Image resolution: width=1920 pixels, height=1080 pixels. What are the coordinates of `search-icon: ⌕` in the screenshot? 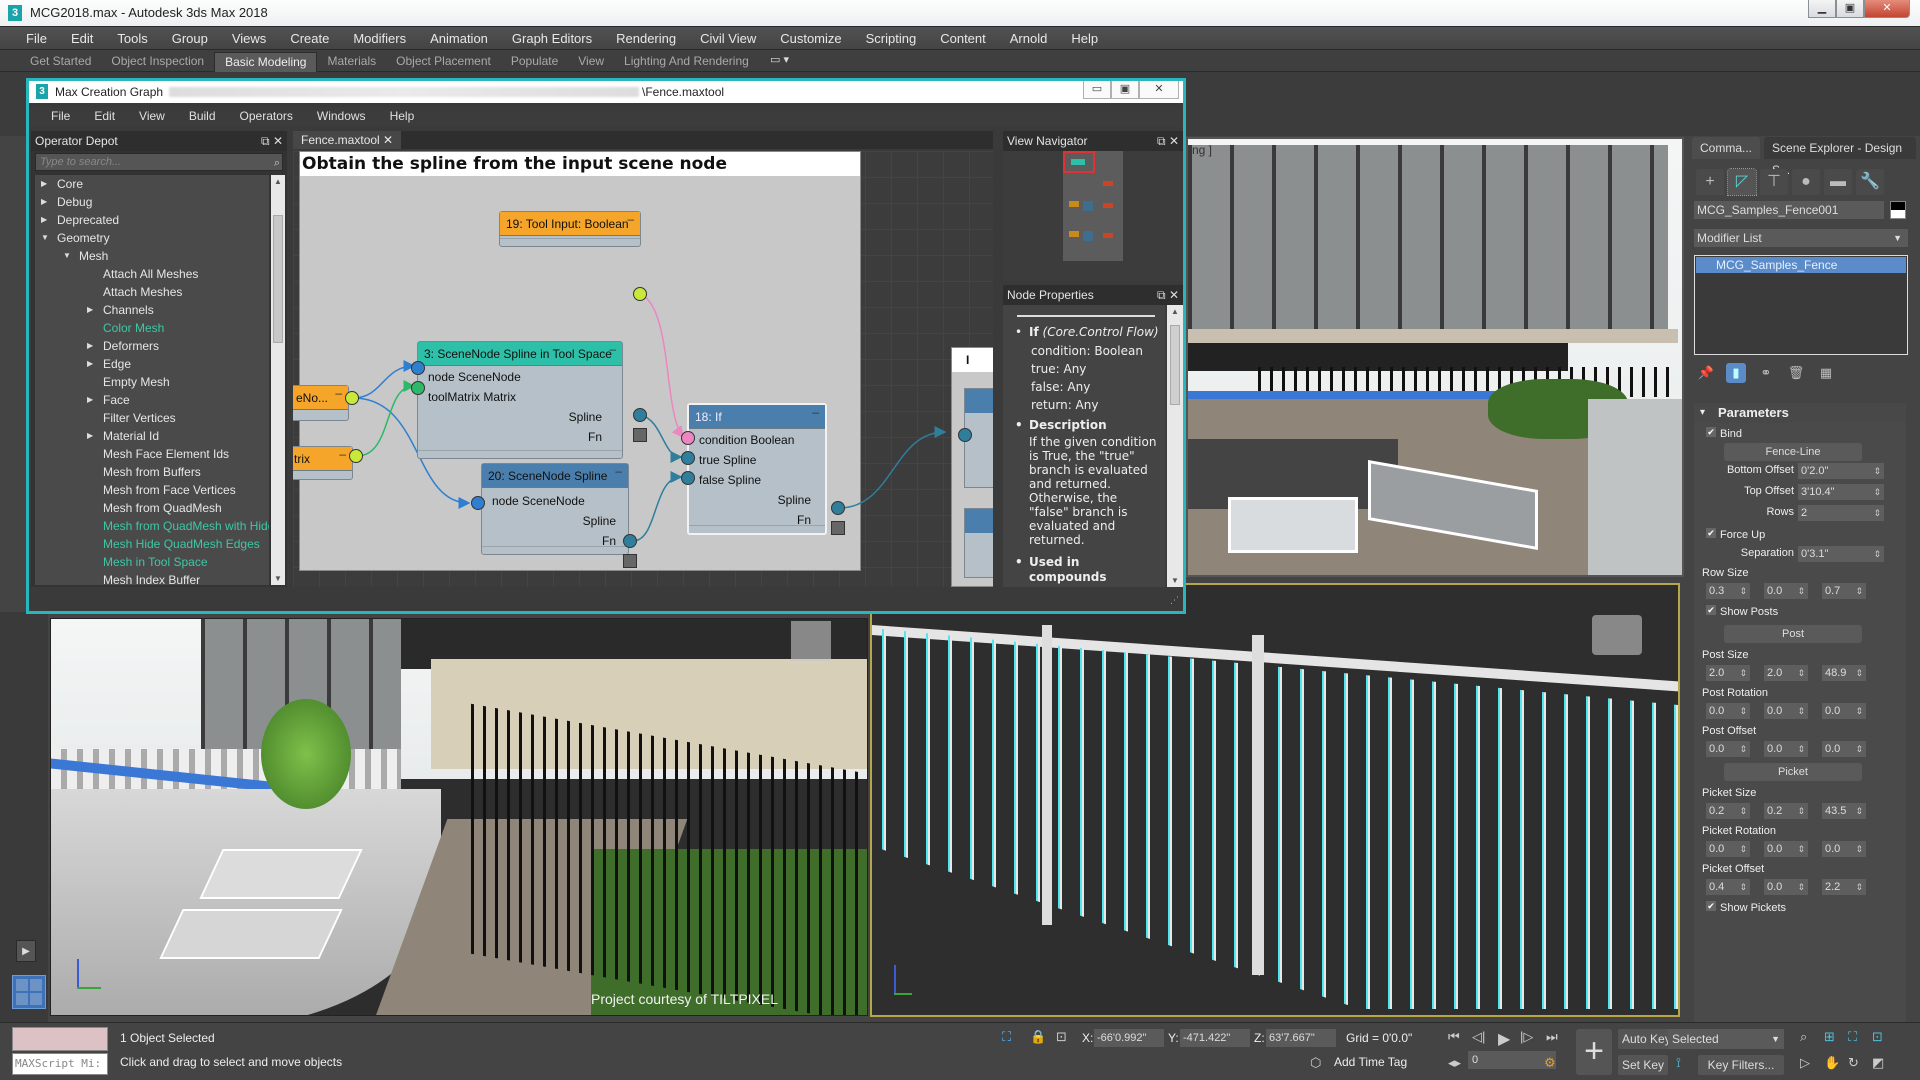 It's located at (277, 163).